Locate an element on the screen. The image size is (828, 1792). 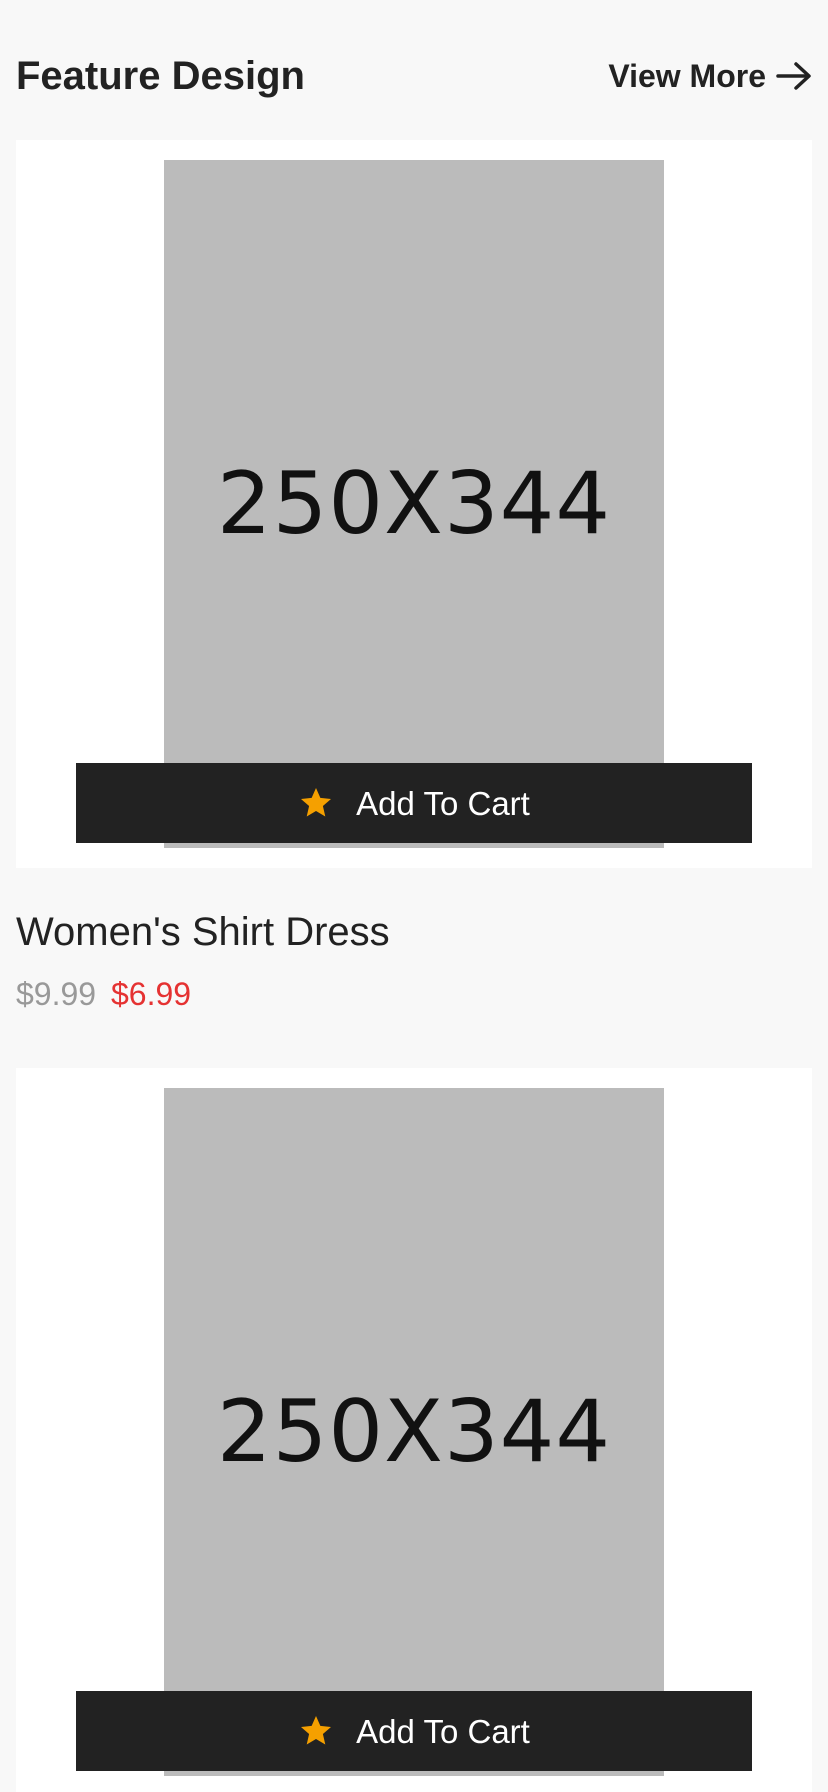
original-price: $9.99 is located at coordinates (56, 994).